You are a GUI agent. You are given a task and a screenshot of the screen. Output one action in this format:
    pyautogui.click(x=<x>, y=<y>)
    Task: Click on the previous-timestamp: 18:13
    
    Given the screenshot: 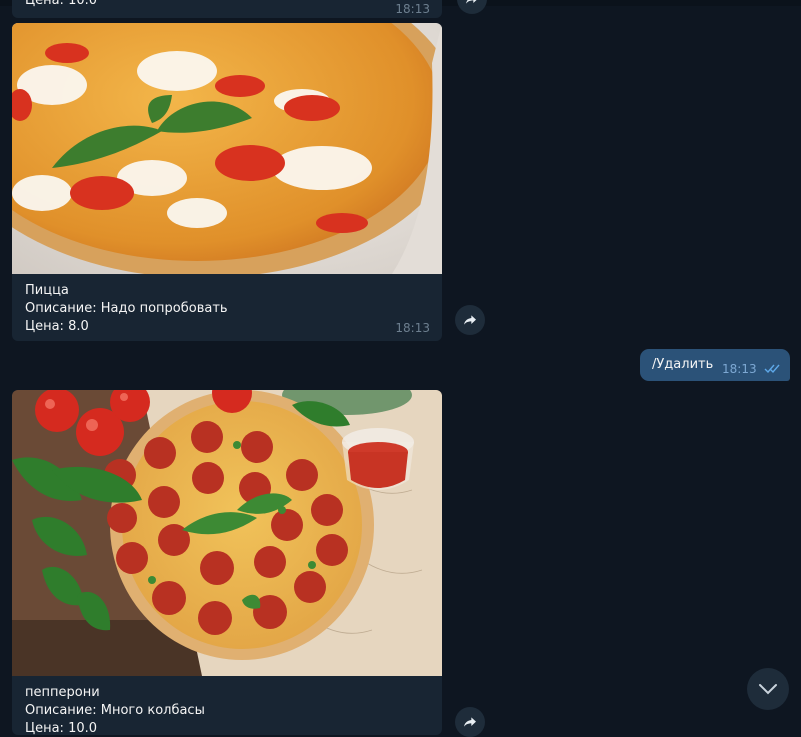 What is the action you would take?
    pyautogui.click(x=412, y=9)
    